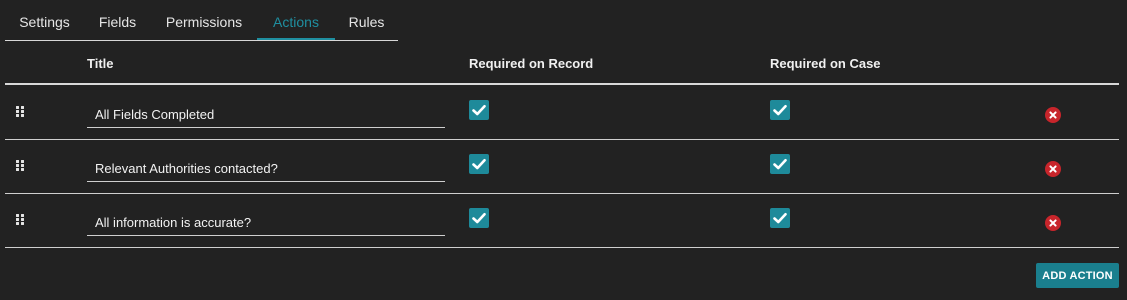  What do you see at coordinates (531, 63) in the screenshot?
I see `column-header-required-on-record: Required on Record` at bounding box center [531, 63].